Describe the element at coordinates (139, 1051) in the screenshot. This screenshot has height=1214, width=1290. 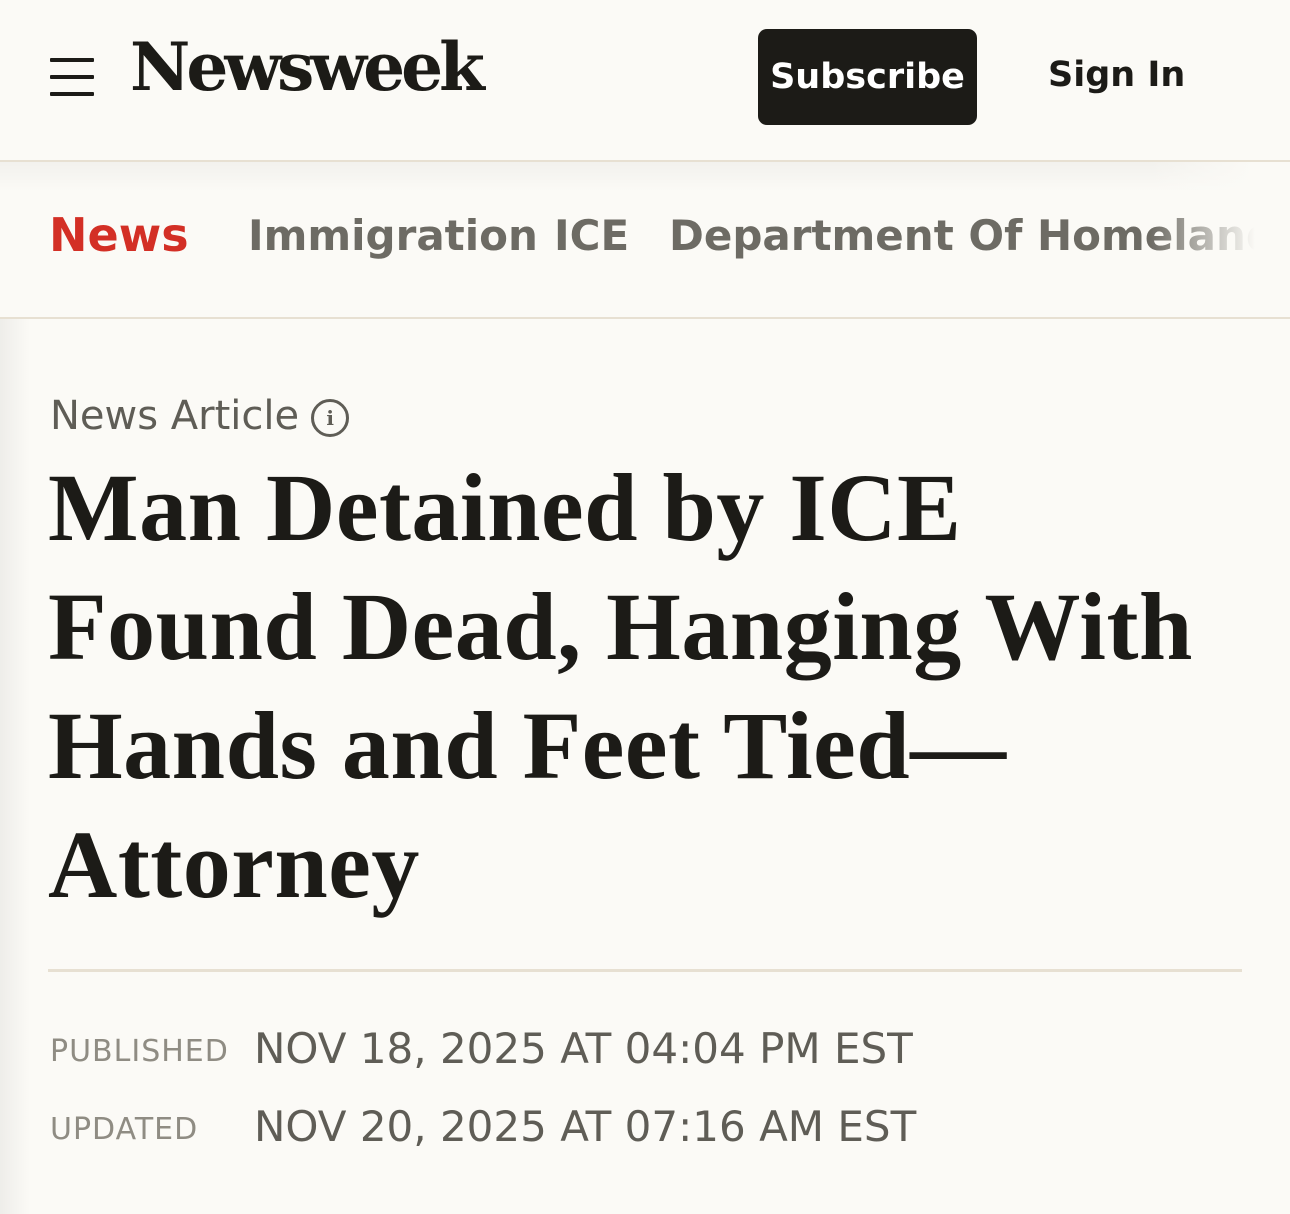
I see `published-label: PUBLISHED` at that location.